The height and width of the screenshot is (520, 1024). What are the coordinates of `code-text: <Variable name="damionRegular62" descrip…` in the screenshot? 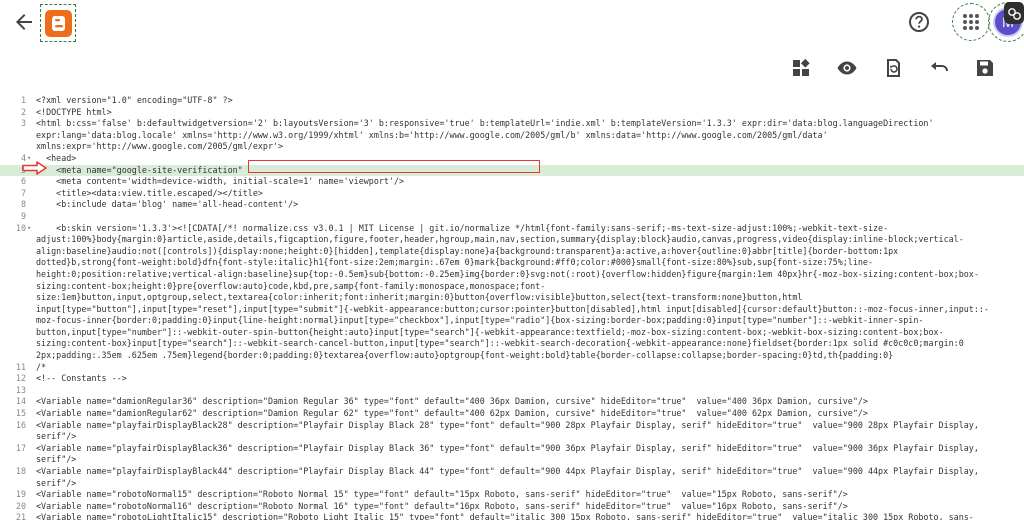 It's located at (452, 413).